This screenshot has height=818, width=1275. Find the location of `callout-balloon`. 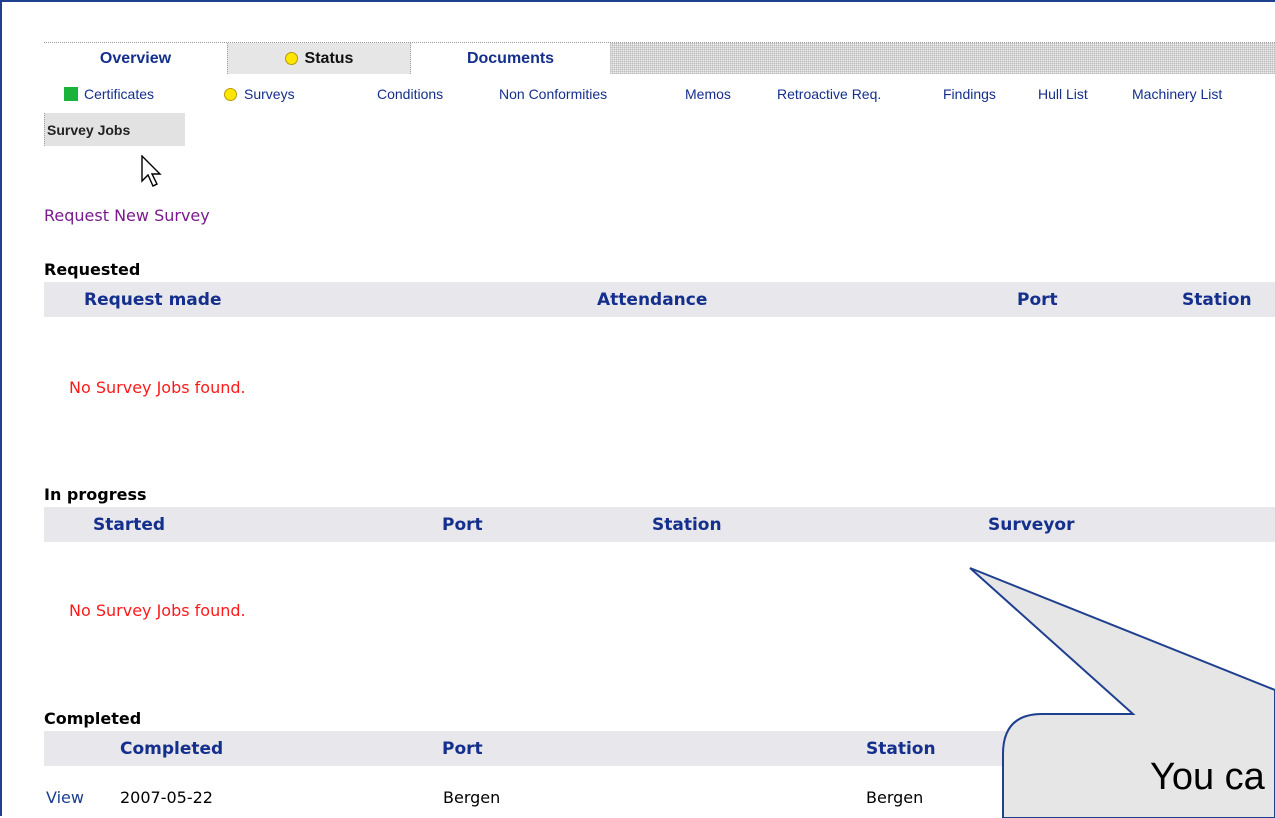

callout-balloon is located at coordinates (1122, 692).